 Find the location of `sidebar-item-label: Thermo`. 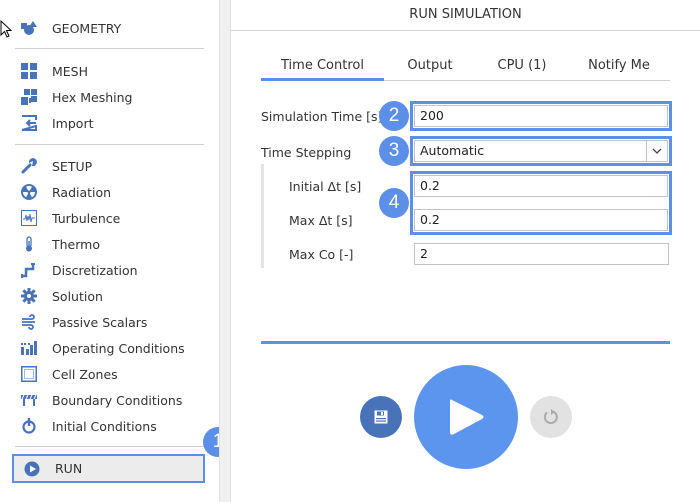

sidebar-item-label: Thermo is located at coordinates (76, 244).